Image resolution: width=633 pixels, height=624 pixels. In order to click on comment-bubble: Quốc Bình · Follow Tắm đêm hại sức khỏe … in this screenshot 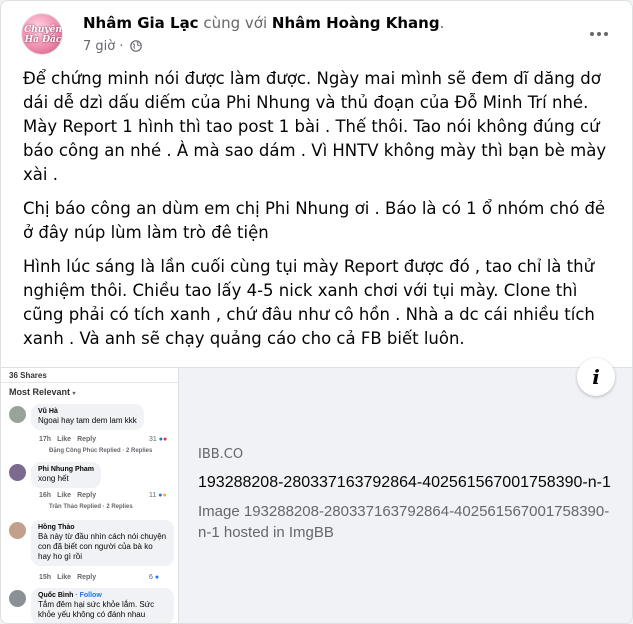, I will do `click(102, 605)`.